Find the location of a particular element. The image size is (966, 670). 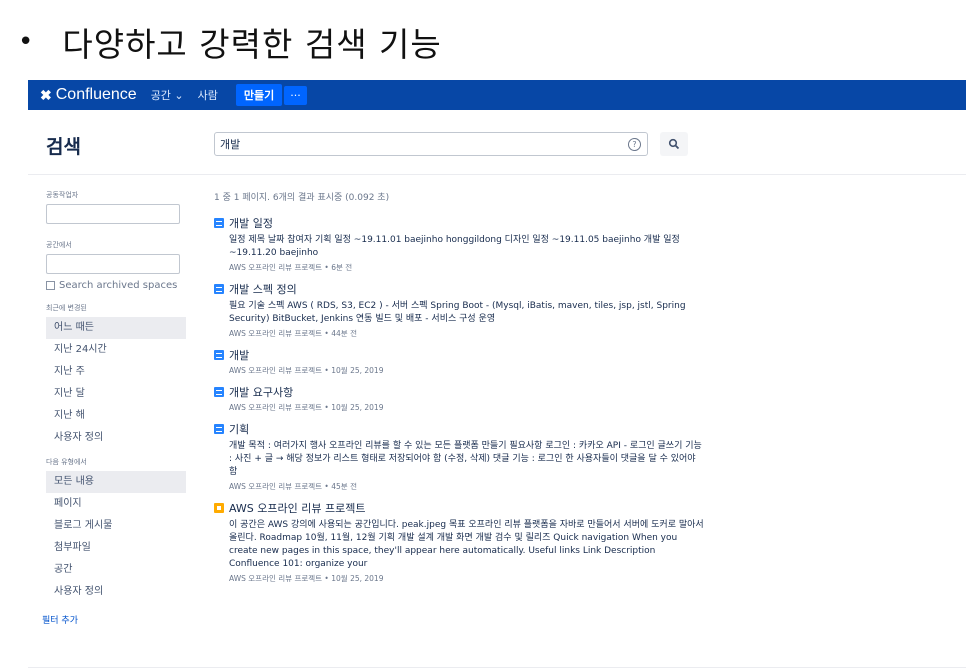

search-button is located at coordinates (674, 144).